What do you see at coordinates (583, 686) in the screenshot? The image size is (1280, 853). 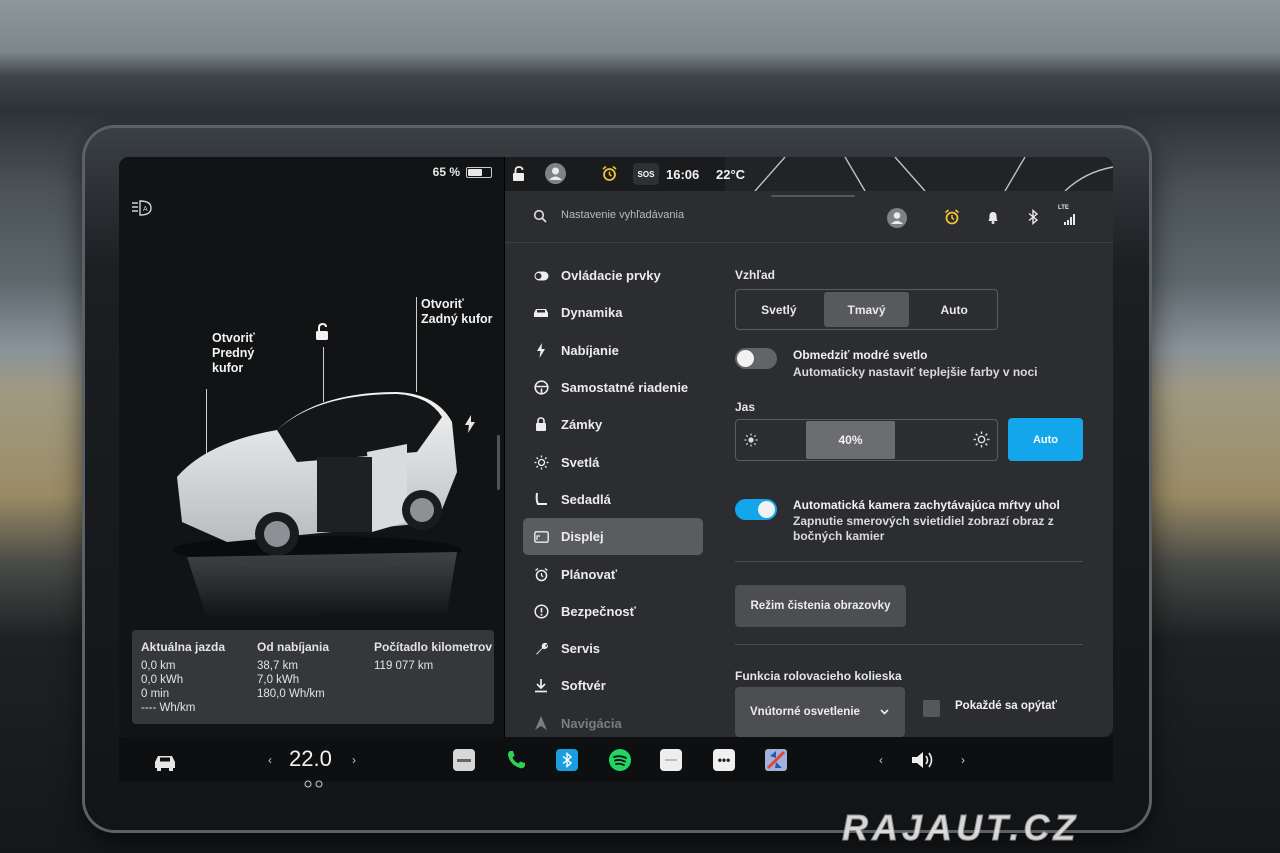 I see `menu-item-label: Softvér` at bounding box center [583, 686].